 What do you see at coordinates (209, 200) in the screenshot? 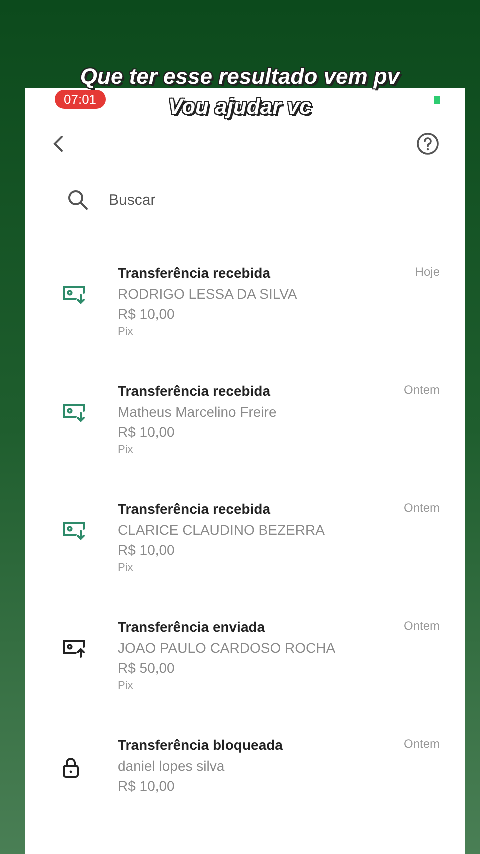
I see `search-field: Buscar` at bounding box center [209, 200].